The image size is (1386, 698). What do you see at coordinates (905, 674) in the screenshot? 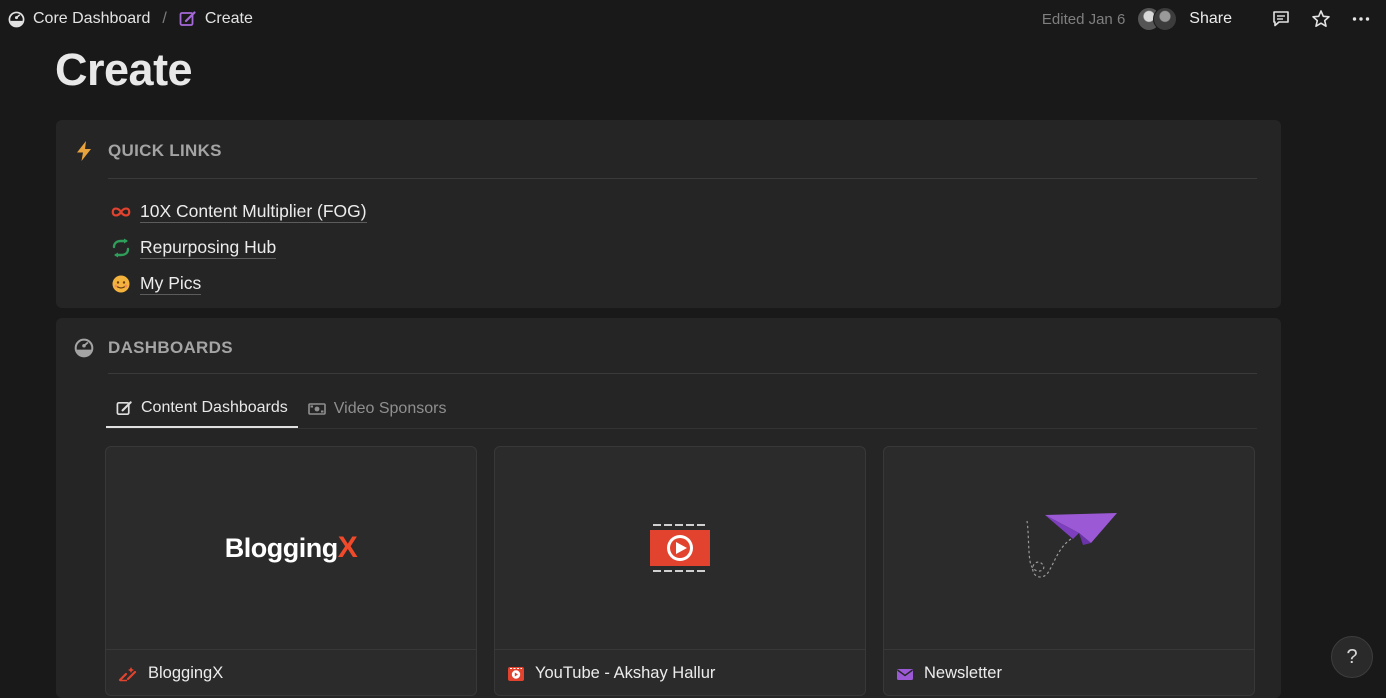
I see `envelope-icon` at bounding box center [905, 674].